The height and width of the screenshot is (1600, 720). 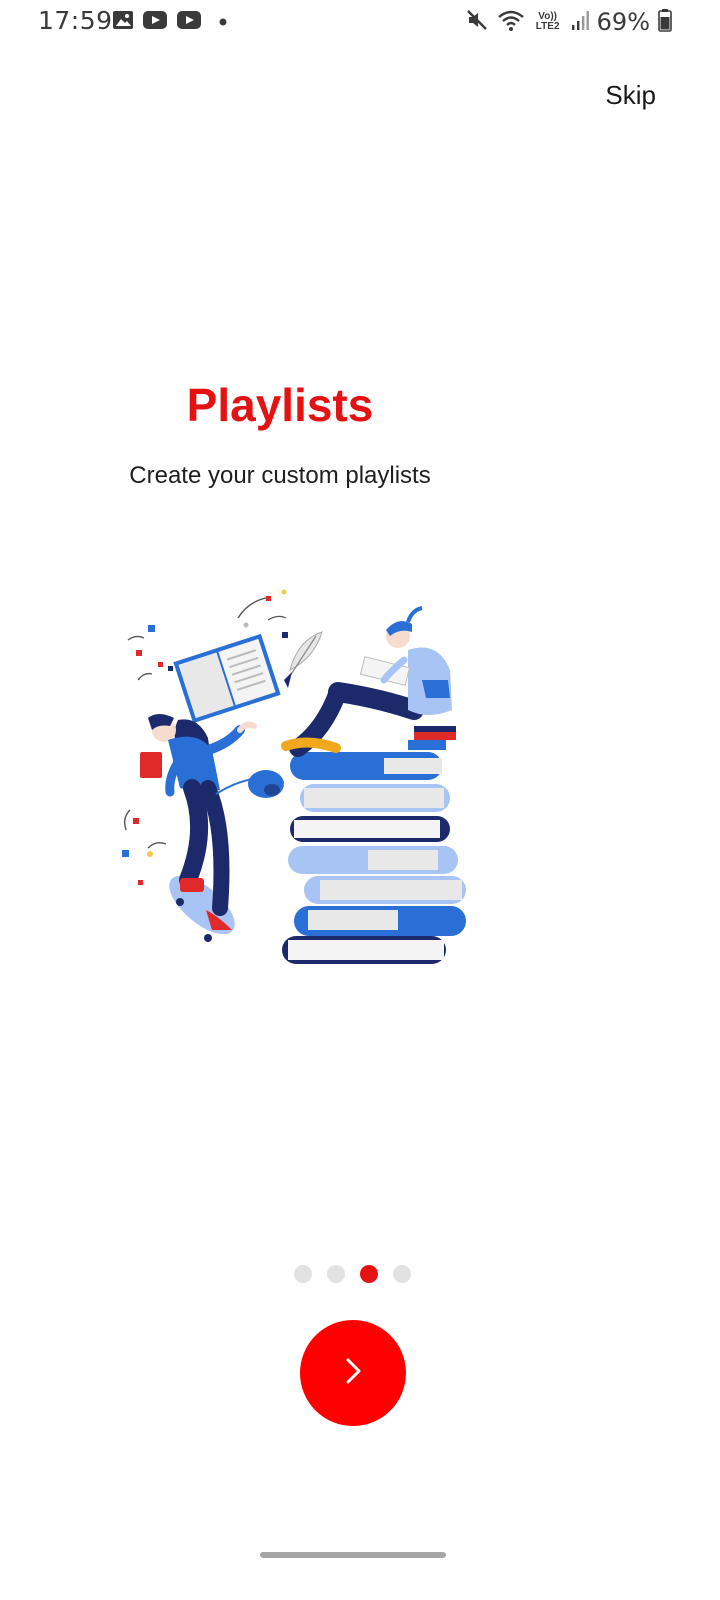 I want to click on battery-percent: 69%, so click(x=623, y=22).